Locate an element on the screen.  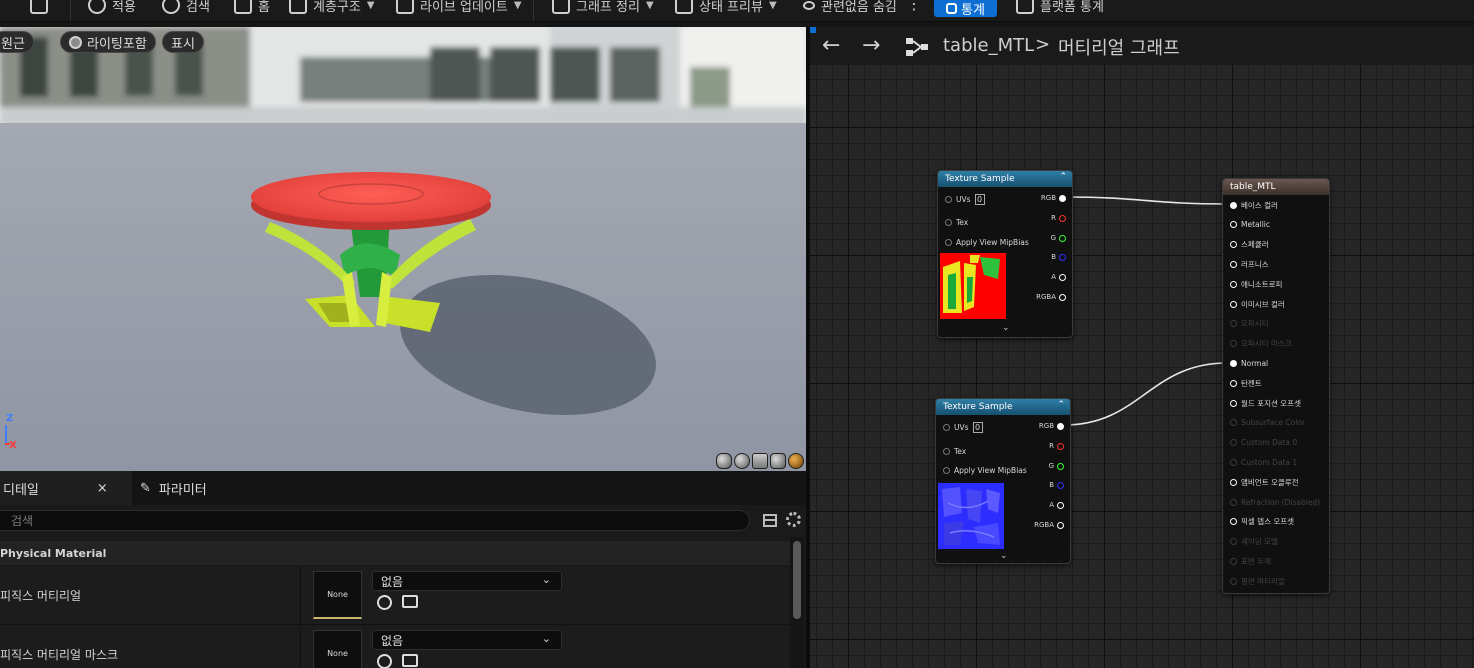
details-scrollbar is located at coordinates (797, 580).